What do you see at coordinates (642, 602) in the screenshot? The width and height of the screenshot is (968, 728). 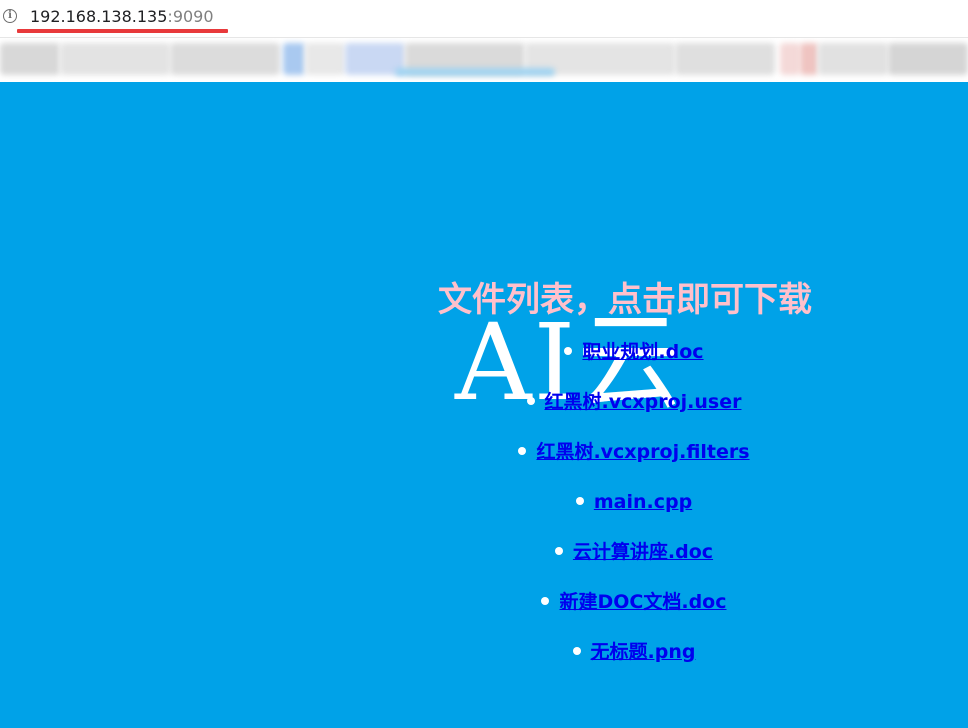 I see `file-download-link: 新建DOC文档.doc` at bounding box center [642, 602].